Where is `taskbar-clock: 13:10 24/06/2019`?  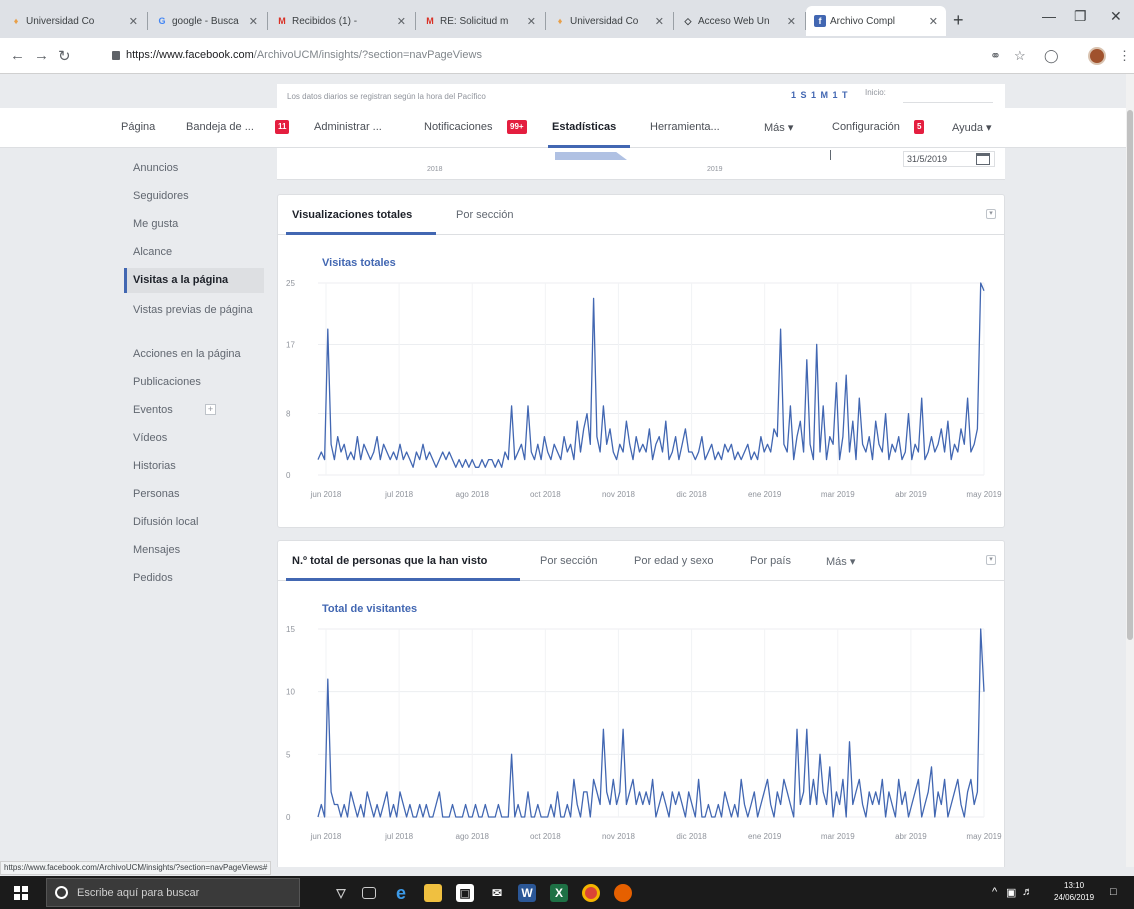
taskbar-clock: 13:10 24/06/2019 is located at coordinates (1074, 892).